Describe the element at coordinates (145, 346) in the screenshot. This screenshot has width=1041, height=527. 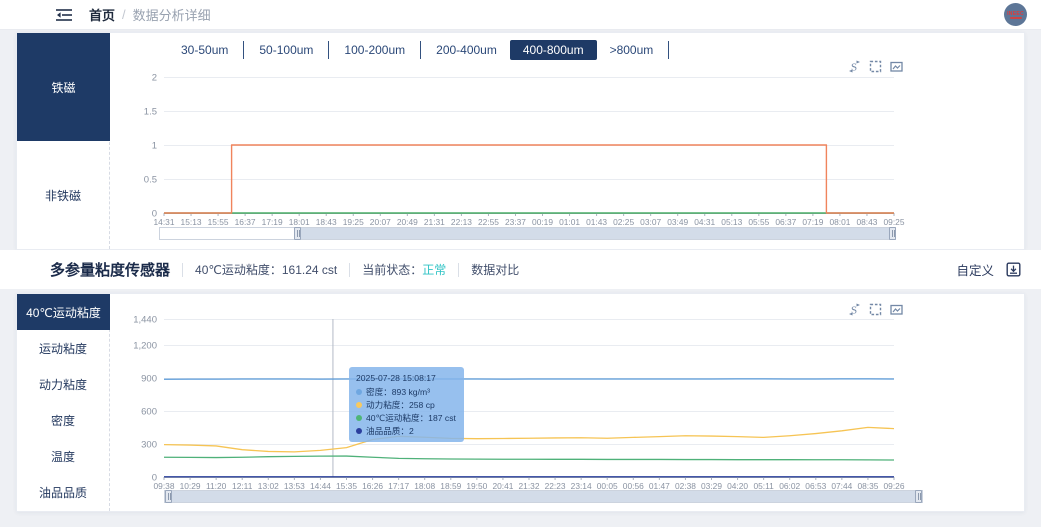
I see `svg-text: 1,200` at that location.